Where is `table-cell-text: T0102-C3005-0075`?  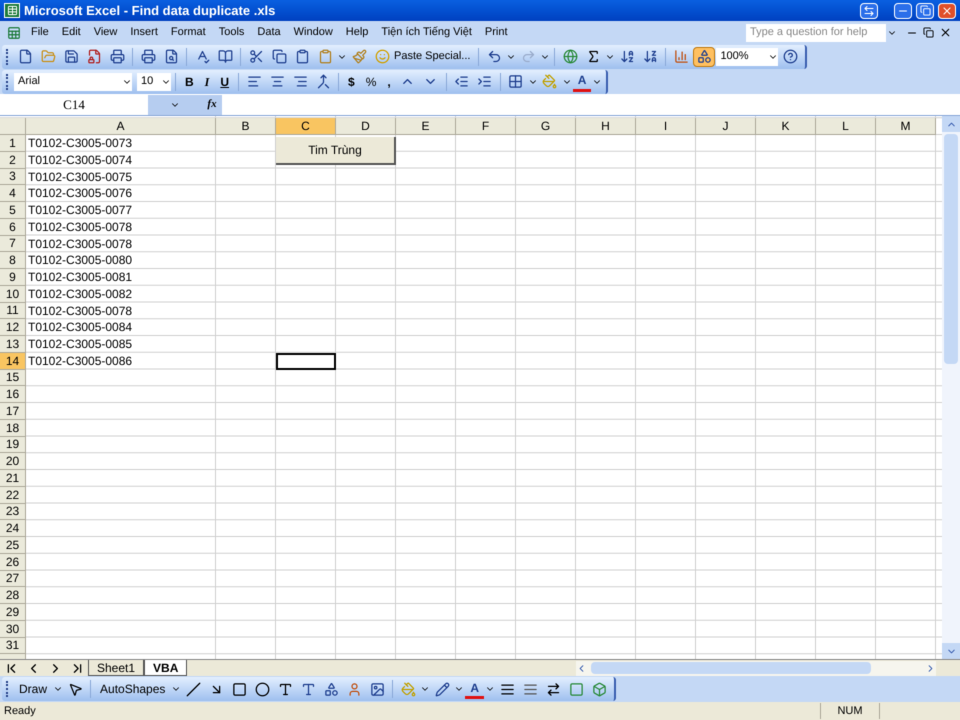
table-cell-text: T0102-C3005-0075 is located at coordinates (80, 177).